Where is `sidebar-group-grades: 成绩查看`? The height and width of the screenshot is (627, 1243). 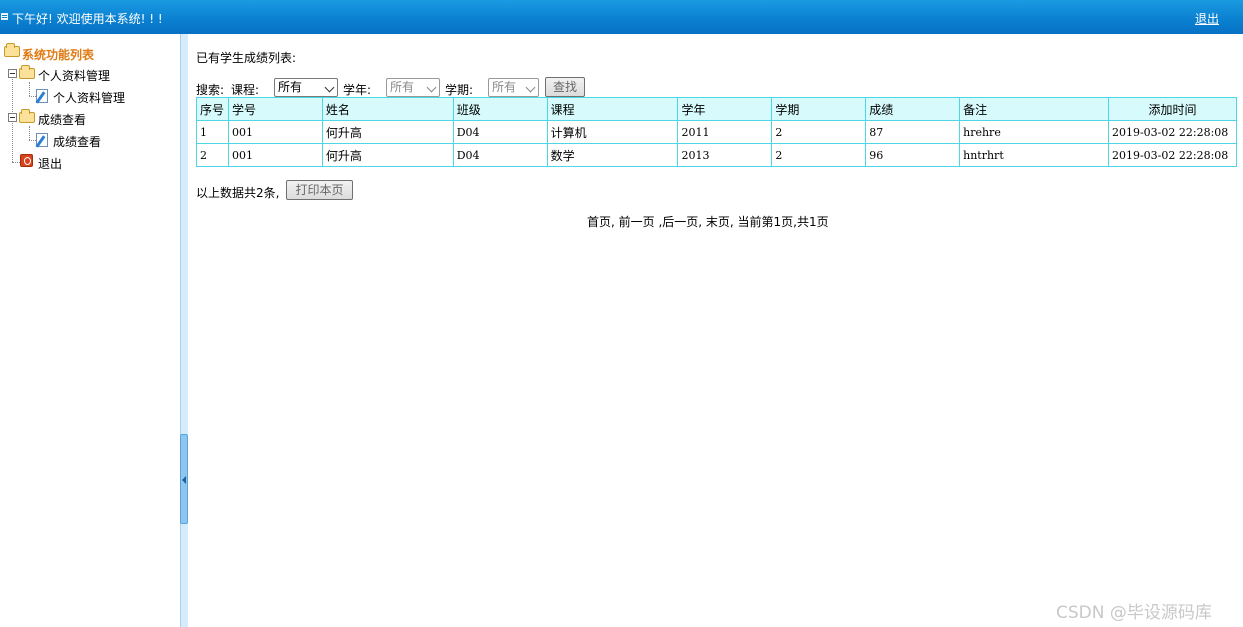
sidebar-group-grades: 成绩查看 is located at coordinates (62, 119).